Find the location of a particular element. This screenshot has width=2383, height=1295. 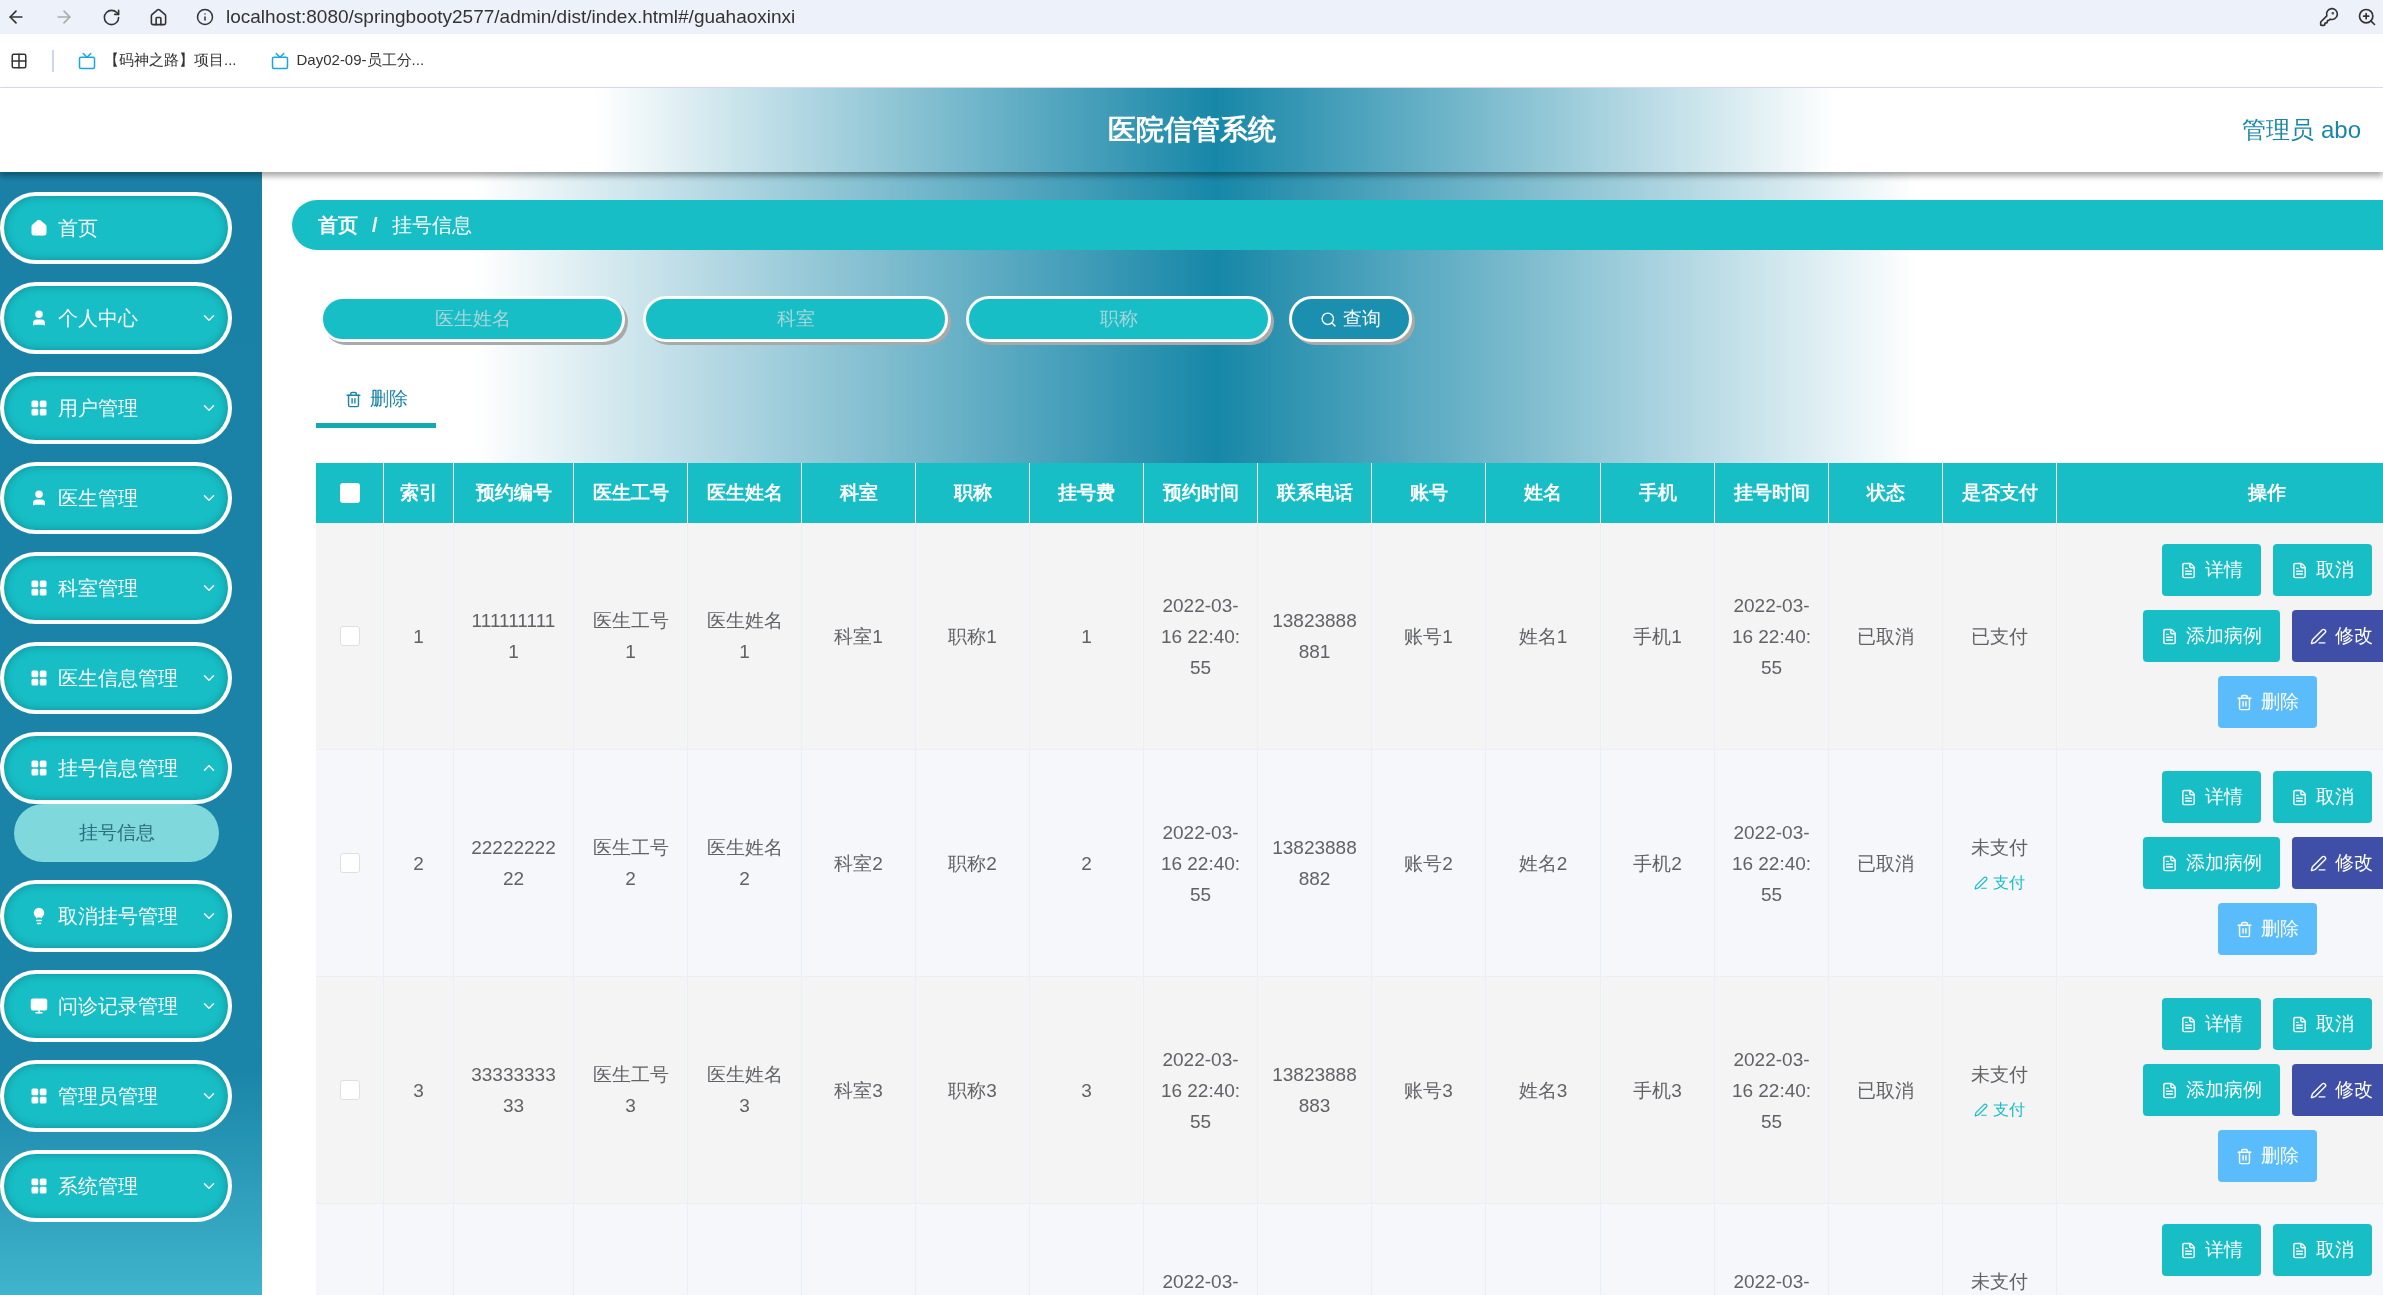

search-field: 职称 is located at coordinates (1118, 319).